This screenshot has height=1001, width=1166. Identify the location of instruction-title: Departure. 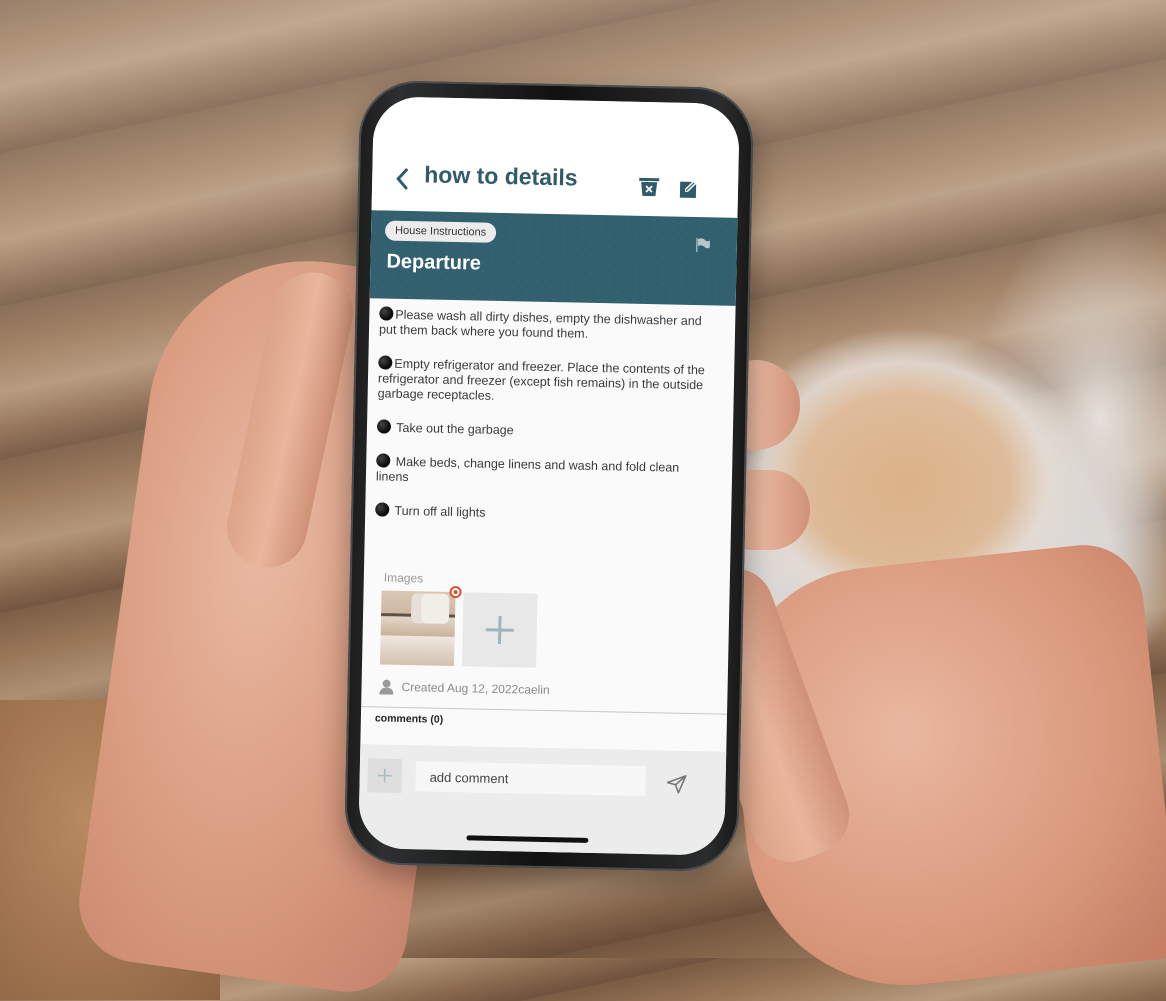
(434, 262).